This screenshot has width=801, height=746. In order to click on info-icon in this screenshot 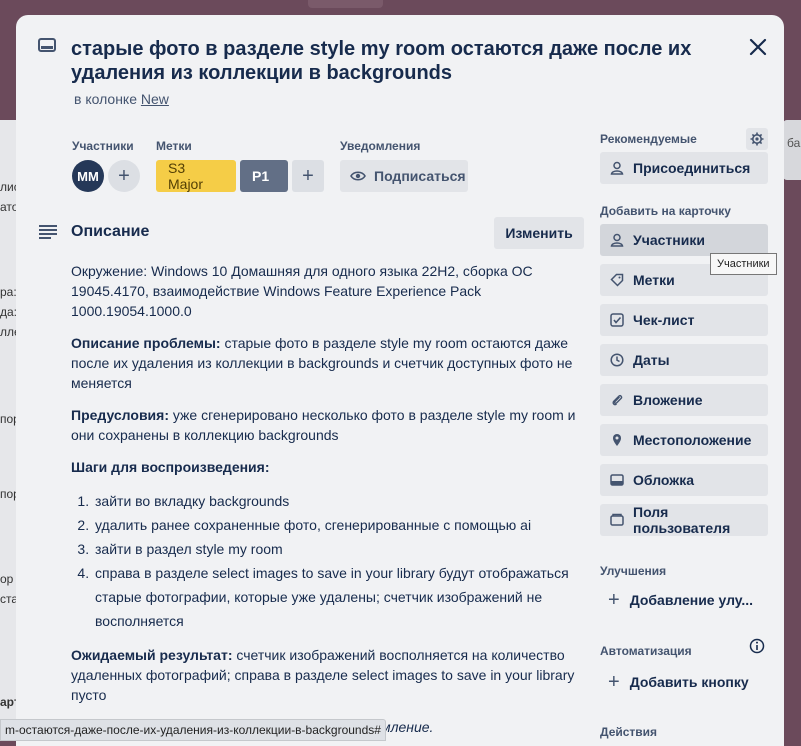, I will do `click(757, 646)`.